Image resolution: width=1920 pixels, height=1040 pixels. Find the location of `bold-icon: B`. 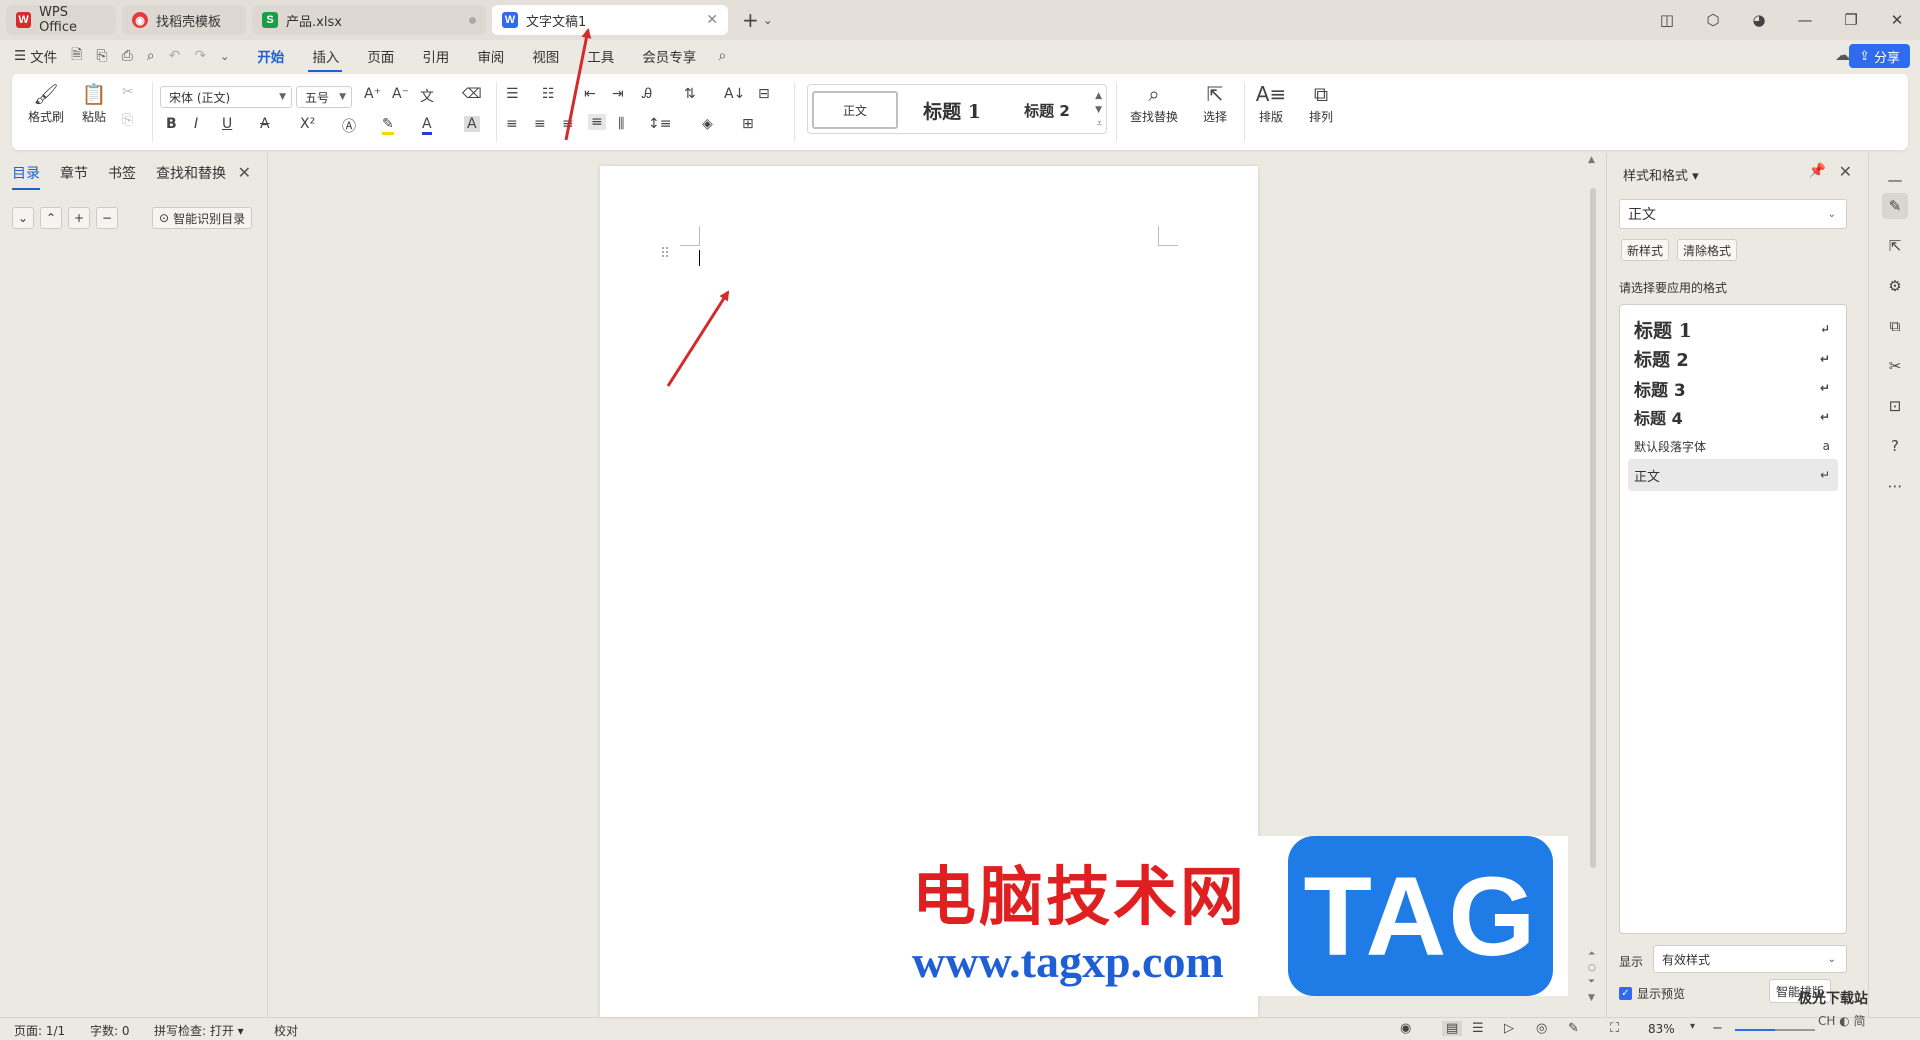

bold-icon: B is located at coordinates (171, 124).